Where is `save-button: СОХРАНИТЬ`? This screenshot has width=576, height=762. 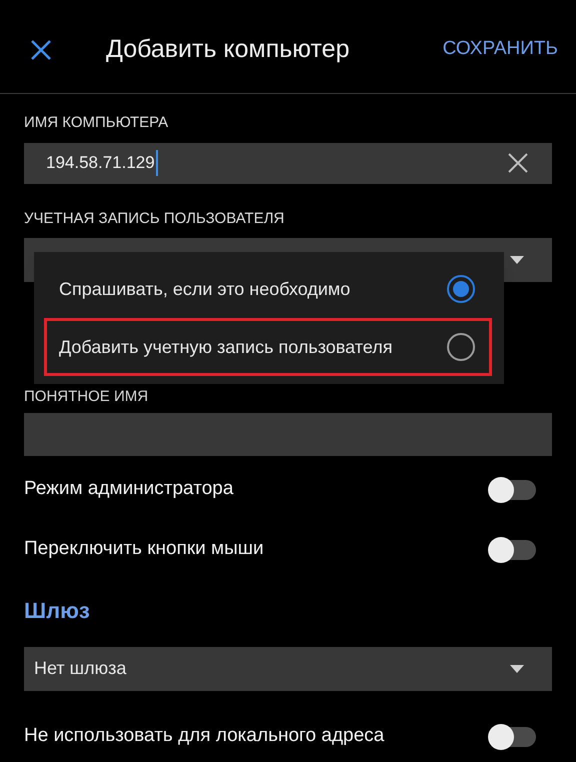 save-button: СОХРАНИТЬ is located at coordinates (500, 49).